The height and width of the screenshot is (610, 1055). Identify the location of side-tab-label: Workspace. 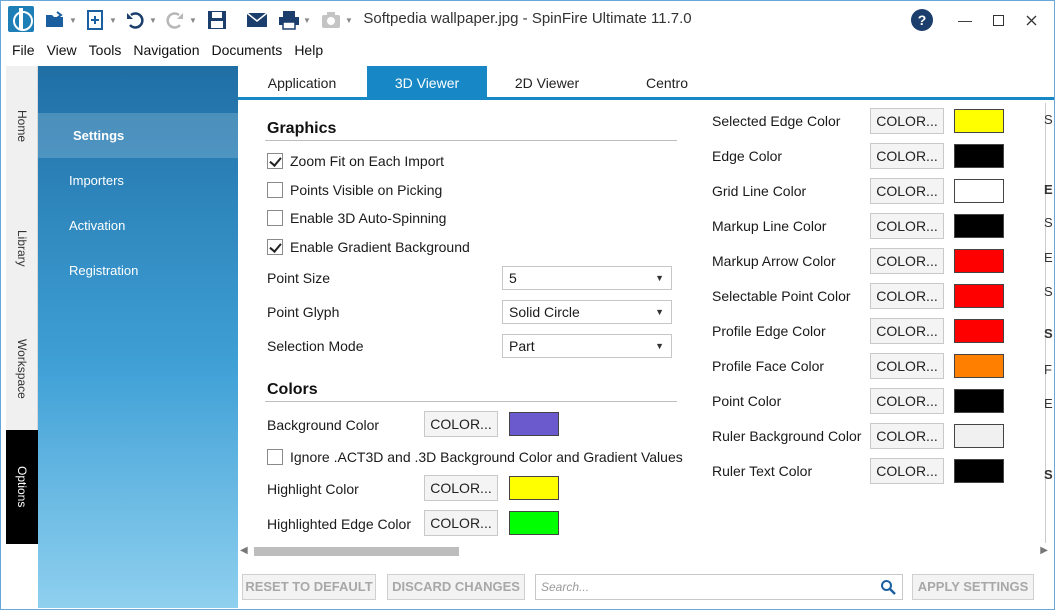
(22, 369).